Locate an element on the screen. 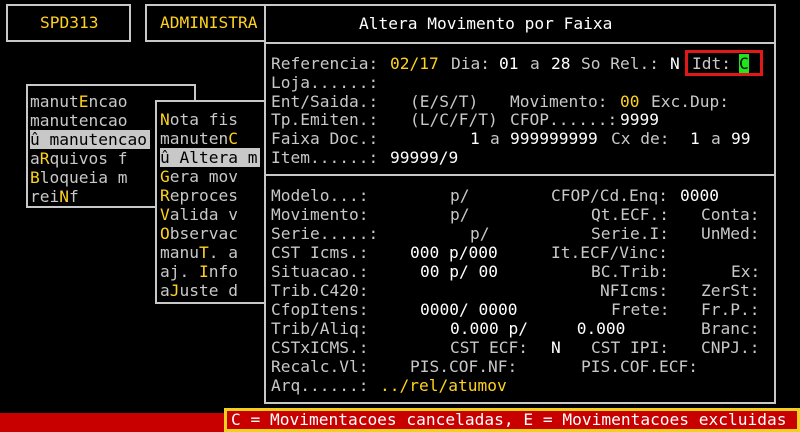 Image resolution: width=800 pixels, height=432 pixels. menu1-item: manutEncao is located at coordinates (78, 101).